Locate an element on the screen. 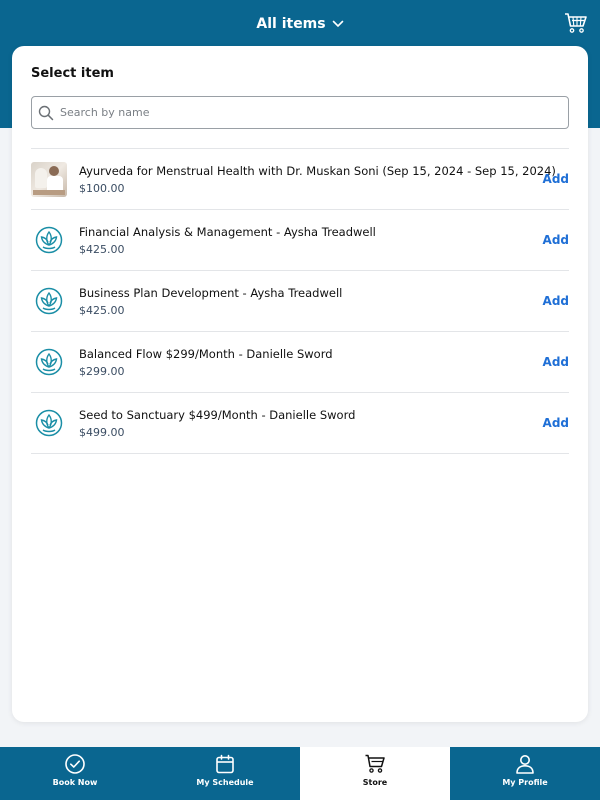 The height and width of the screenshot is (800, 600). search-box is located at coordinates (300, 112).